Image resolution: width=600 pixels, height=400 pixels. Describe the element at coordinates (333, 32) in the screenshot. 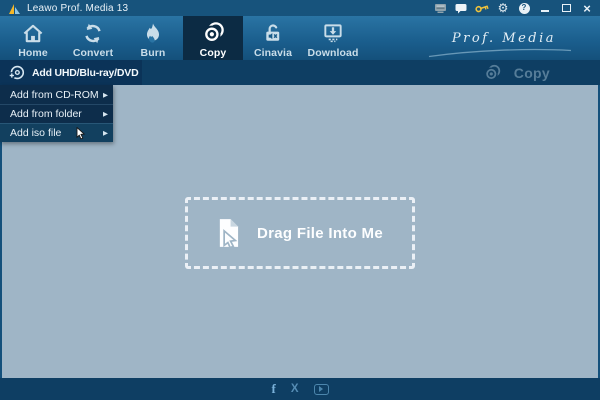

I see `download-icon` at that location.